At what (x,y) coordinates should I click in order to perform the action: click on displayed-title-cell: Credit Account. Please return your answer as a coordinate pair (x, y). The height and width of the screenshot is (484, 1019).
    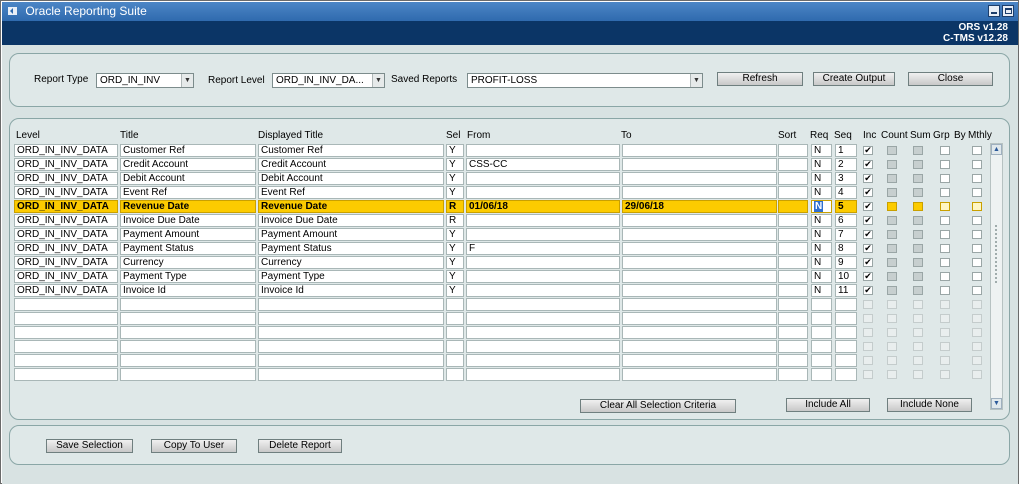
    Looking at the image, I should click on (351, 164).